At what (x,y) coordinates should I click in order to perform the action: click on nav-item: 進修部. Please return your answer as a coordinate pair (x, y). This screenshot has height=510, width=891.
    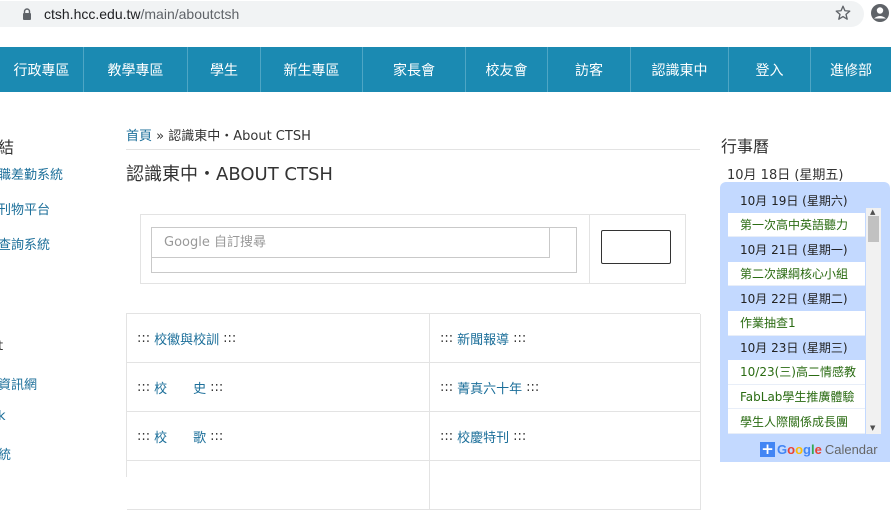
    Looking at the image, I should click on (850, 69).